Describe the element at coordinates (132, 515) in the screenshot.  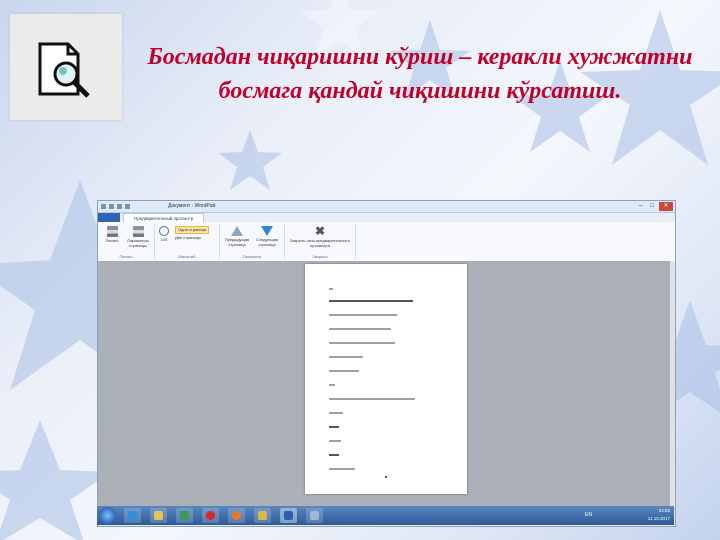
I see `internet-explorer-icon` at that location.